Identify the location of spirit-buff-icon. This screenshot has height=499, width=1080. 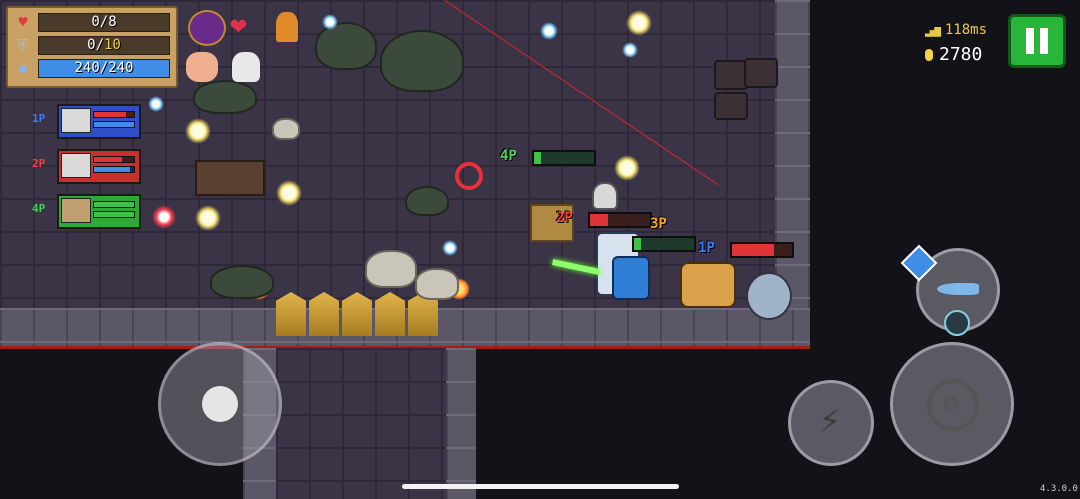
(246, 67).